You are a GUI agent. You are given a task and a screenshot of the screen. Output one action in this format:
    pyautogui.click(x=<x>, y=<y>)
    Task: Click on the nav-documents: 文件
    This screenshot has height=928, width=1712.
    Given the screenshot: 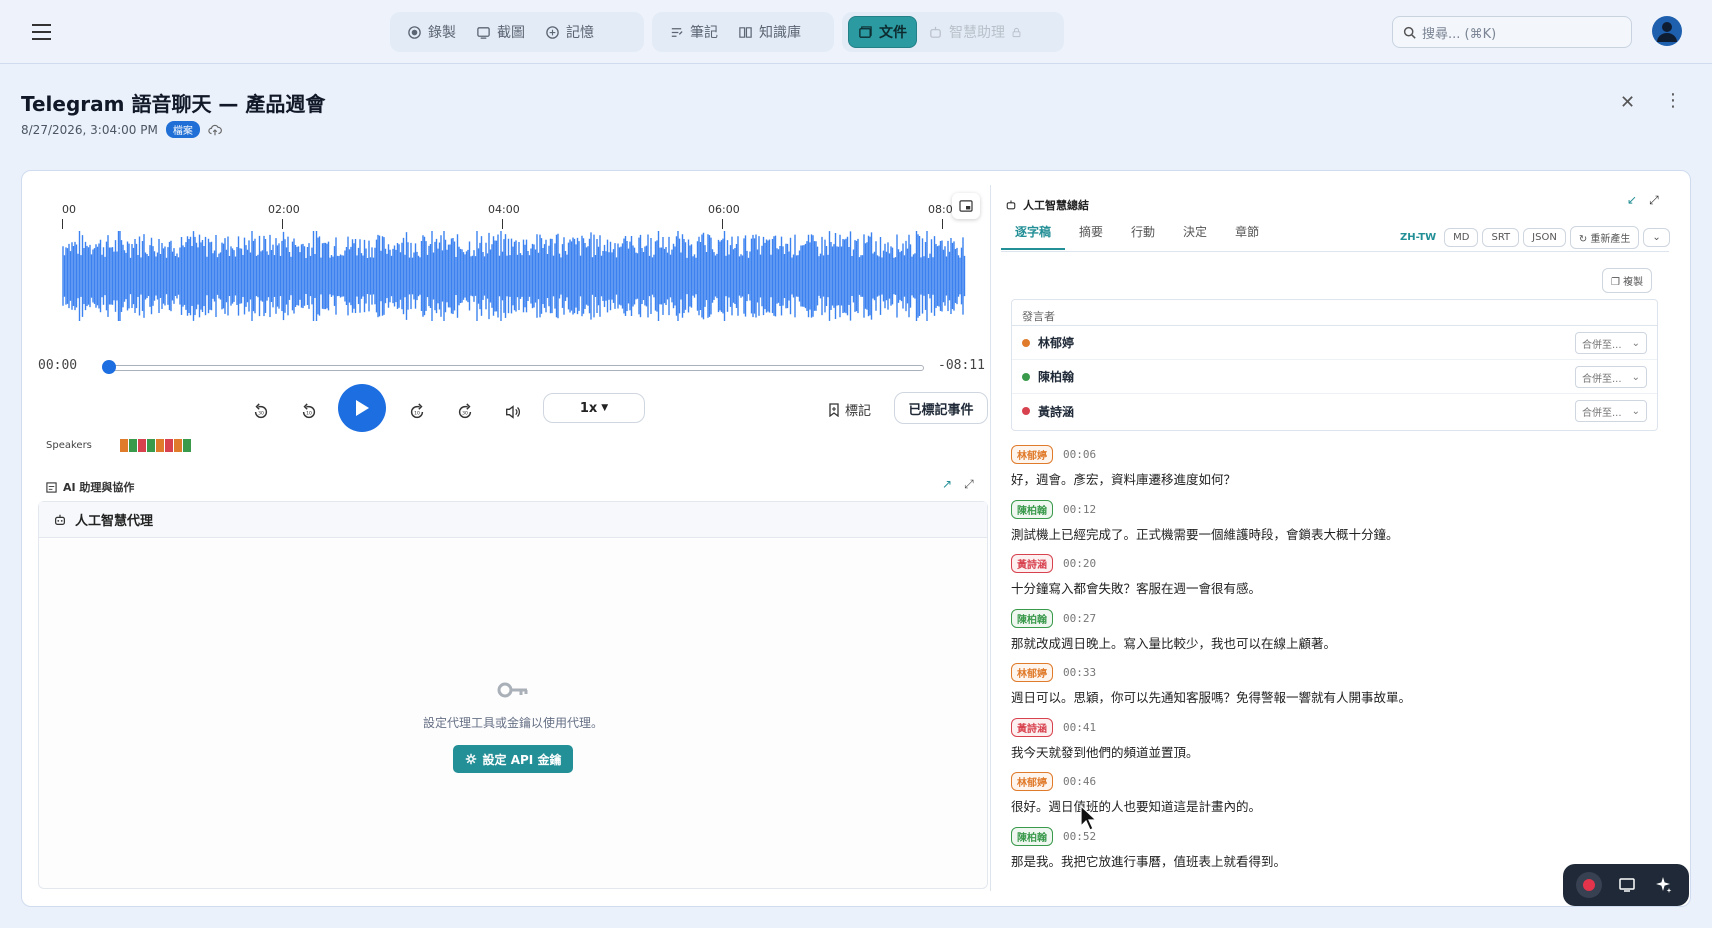 What is the action you would take?
    pyautogui.click(x=882, y=32)
    